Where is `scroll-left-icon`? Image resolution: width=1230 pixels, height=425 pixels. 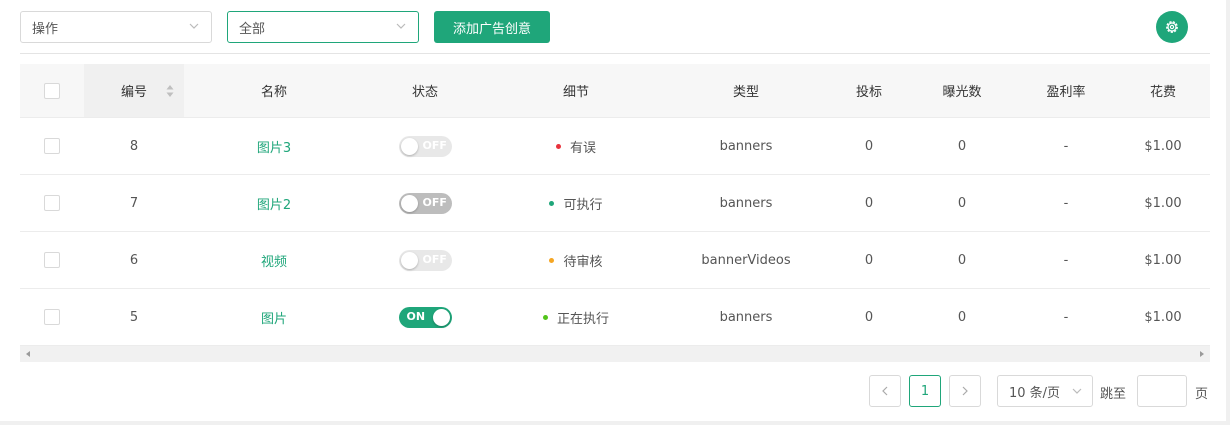
scroll-left-icon is located at coordinates (28, 354).